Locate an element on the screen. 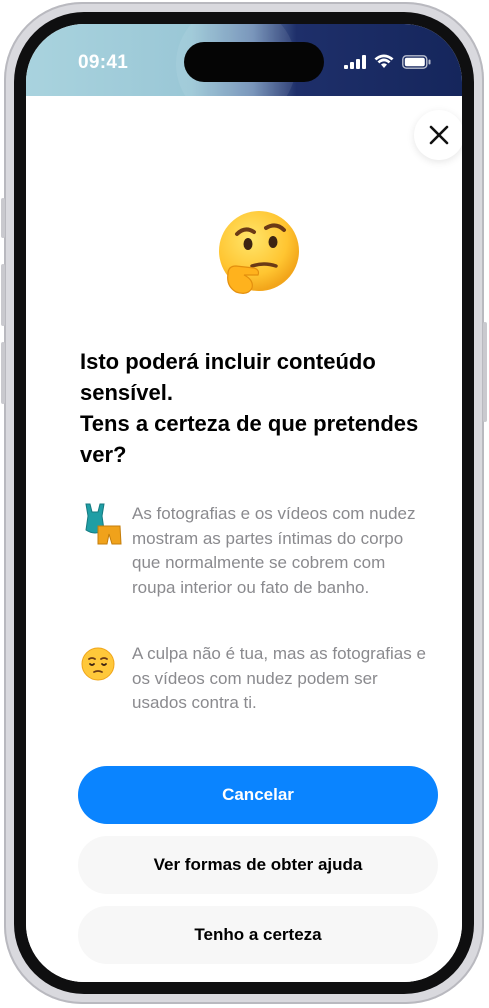 The height and width of the screenshot is (1008, 489). status-icons is located at coordinates (388, 61).